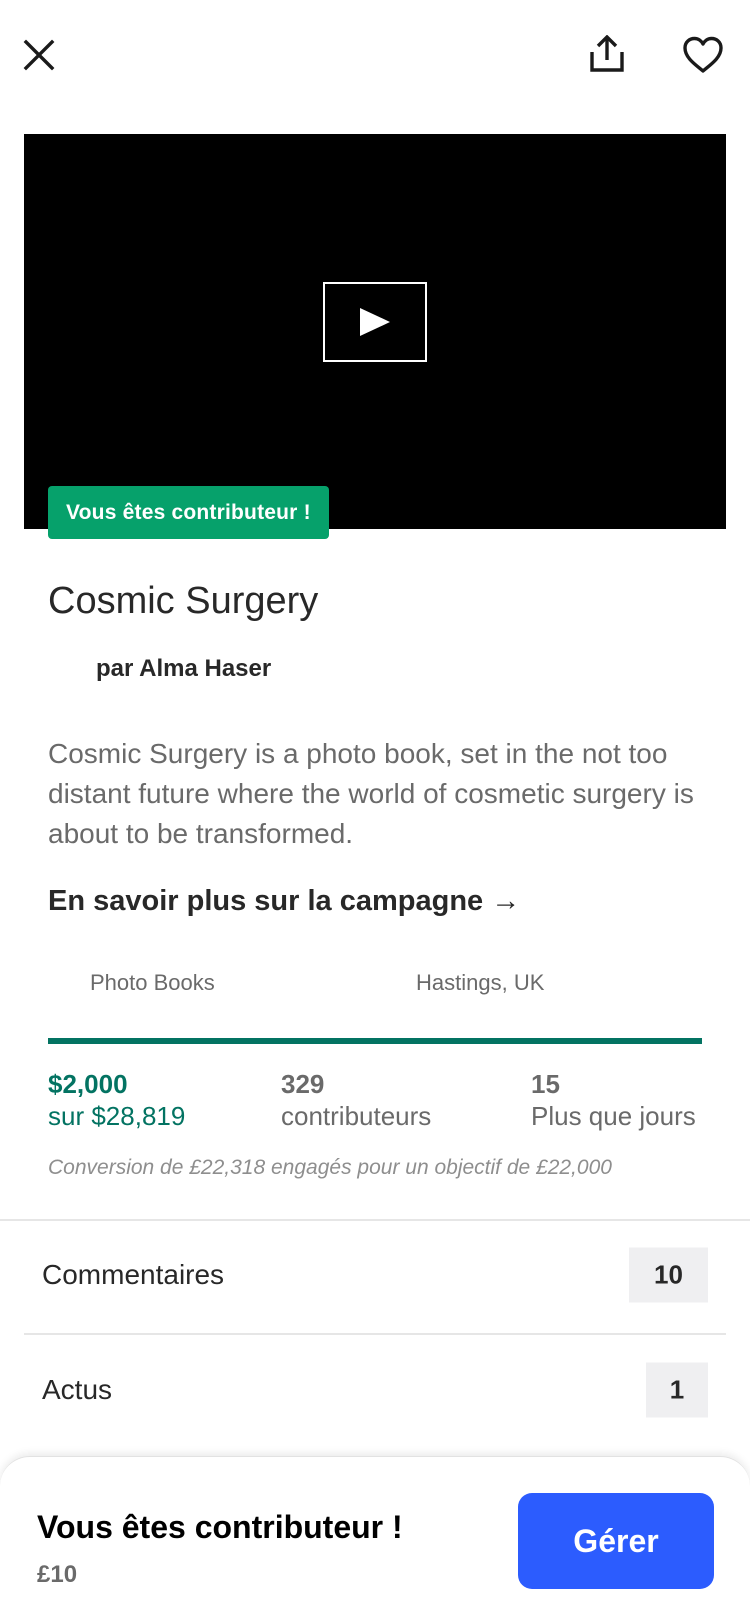 The image size is (750, 1624). Describe the element at coordinates (183, 601) in the screenshot. I see `project-title: Cosmic Surgery` at that location.